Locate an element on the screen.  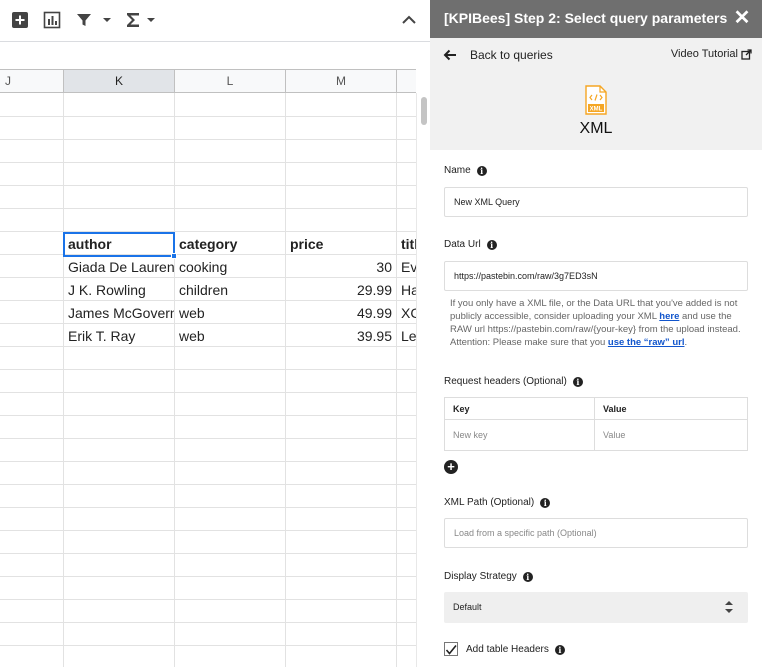
name-field-label: Name i is located at coordinates (465, 170).